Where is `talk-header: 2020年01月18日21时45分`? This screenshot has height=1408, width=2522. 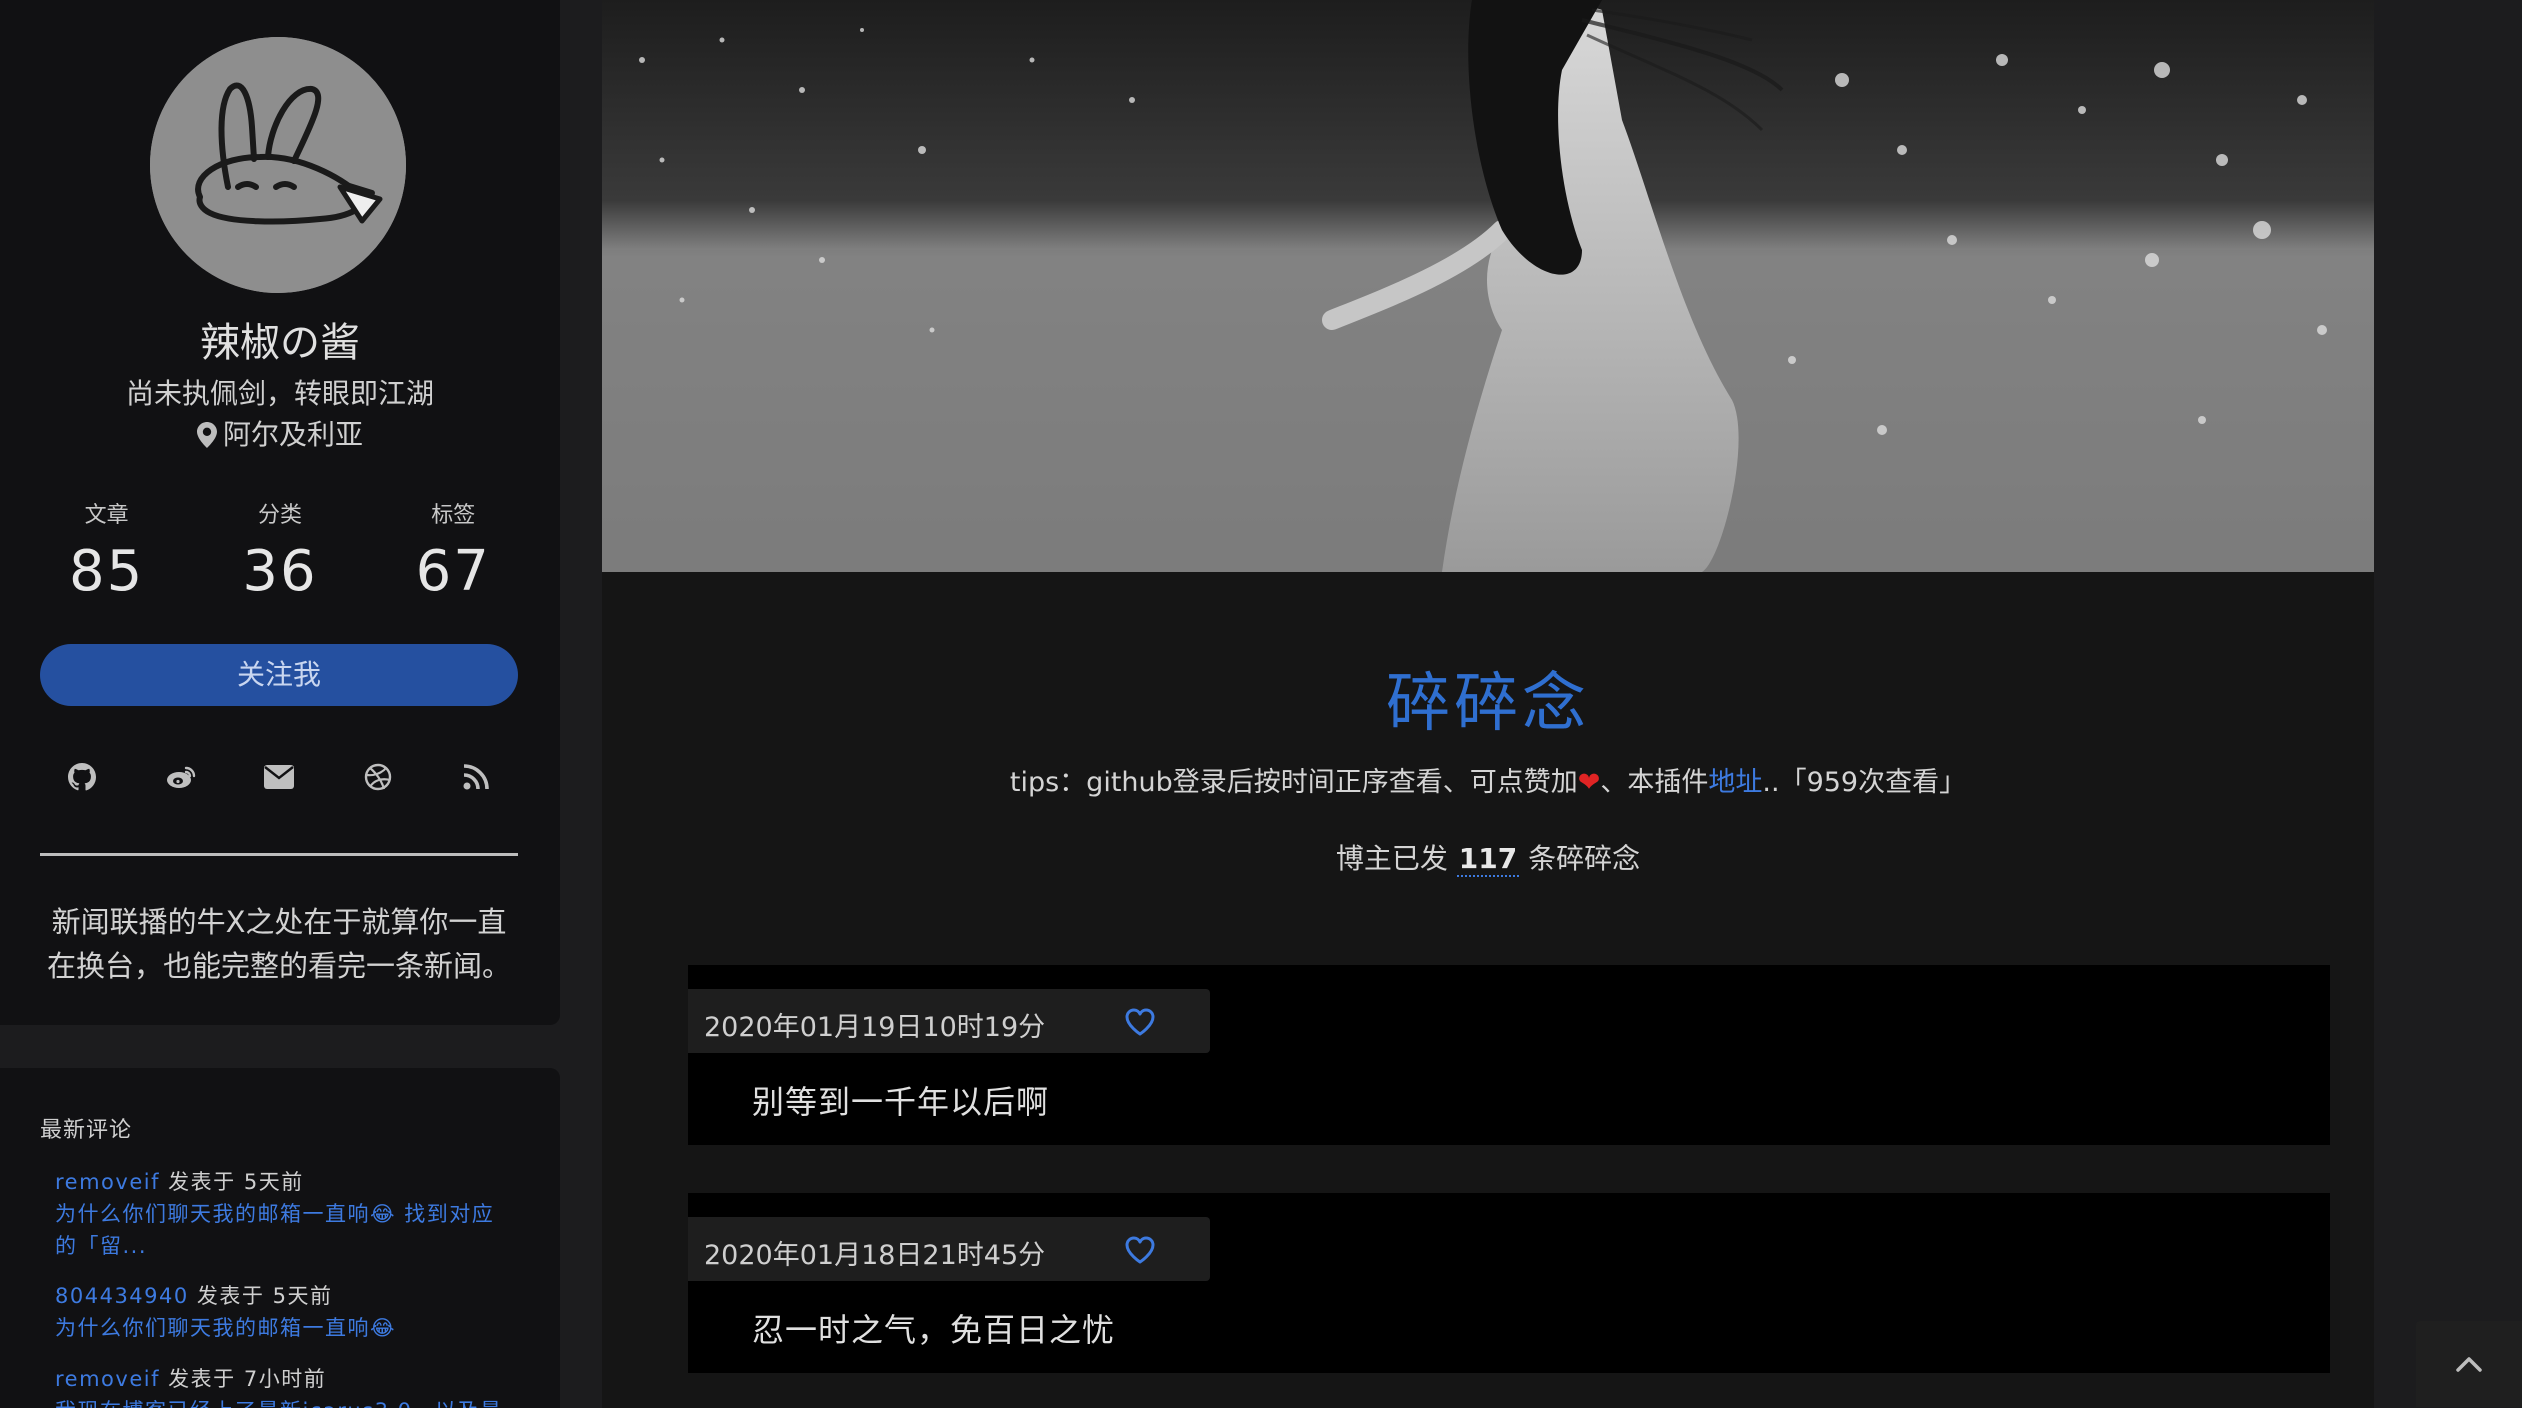
talk-header: 2020年01月18日21时45分 is located at coordinates (949, 1249).